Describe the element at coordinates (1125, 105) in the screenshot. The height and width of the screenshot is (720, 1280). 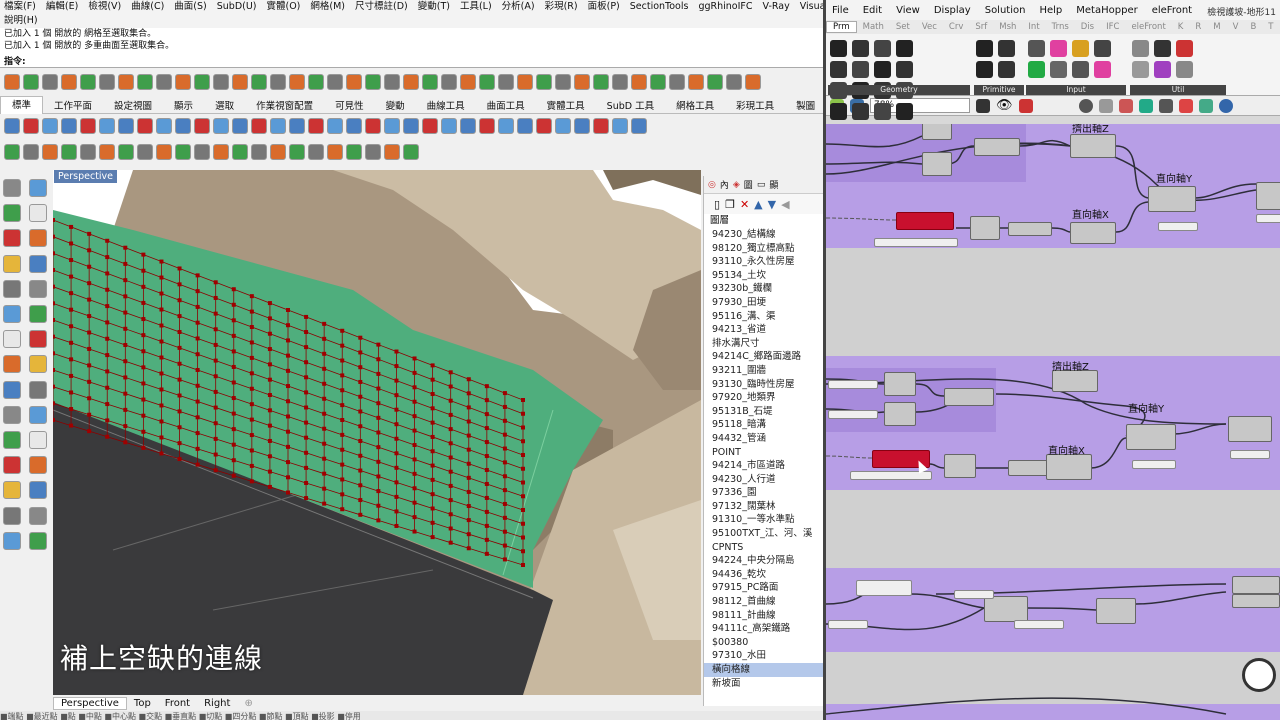
I see `preview-selected-icon` at that location.